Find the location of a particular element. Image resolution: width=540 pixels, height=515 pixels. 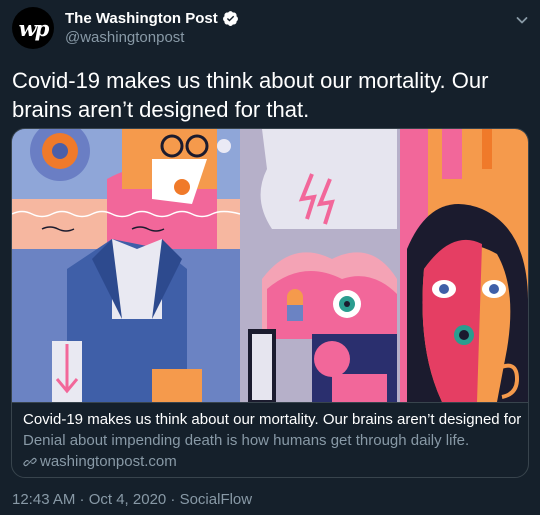

avatar: wp is located at coordinates (33, 28).